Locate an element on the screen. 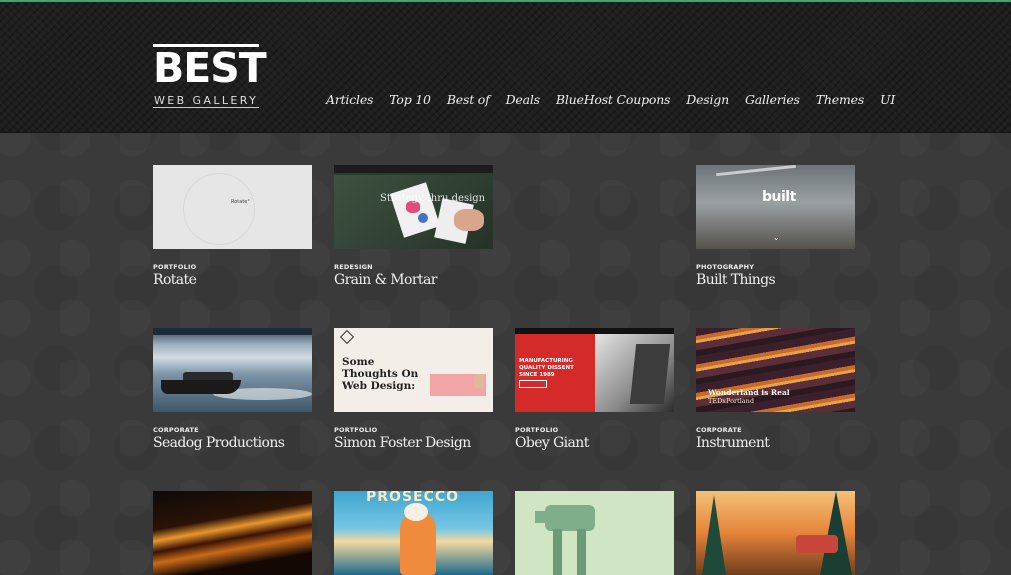 The width and height of the screenshot is (1011, 575). card-title: Instrument is located at coordinates (775, 443).